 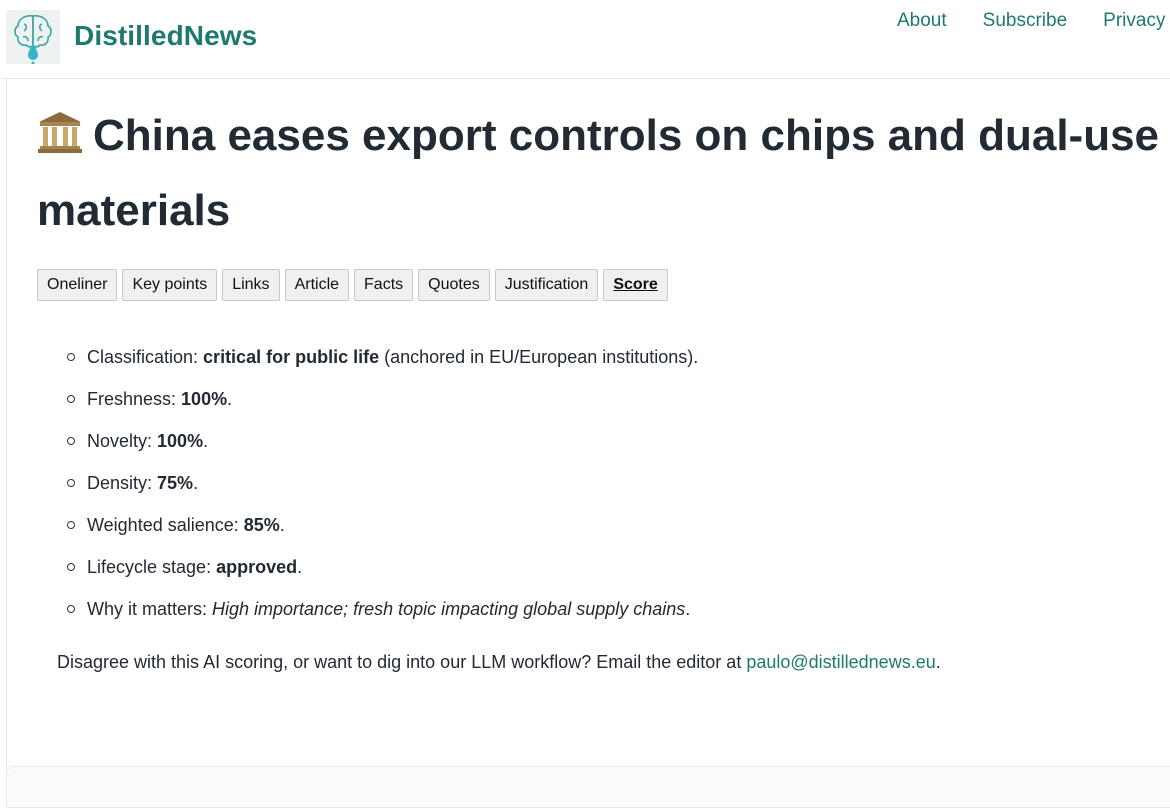 What do you see at coordinates (922, 21) in the screenshot?
I see `nav-about-link: About` at bounding box center [922, 21].